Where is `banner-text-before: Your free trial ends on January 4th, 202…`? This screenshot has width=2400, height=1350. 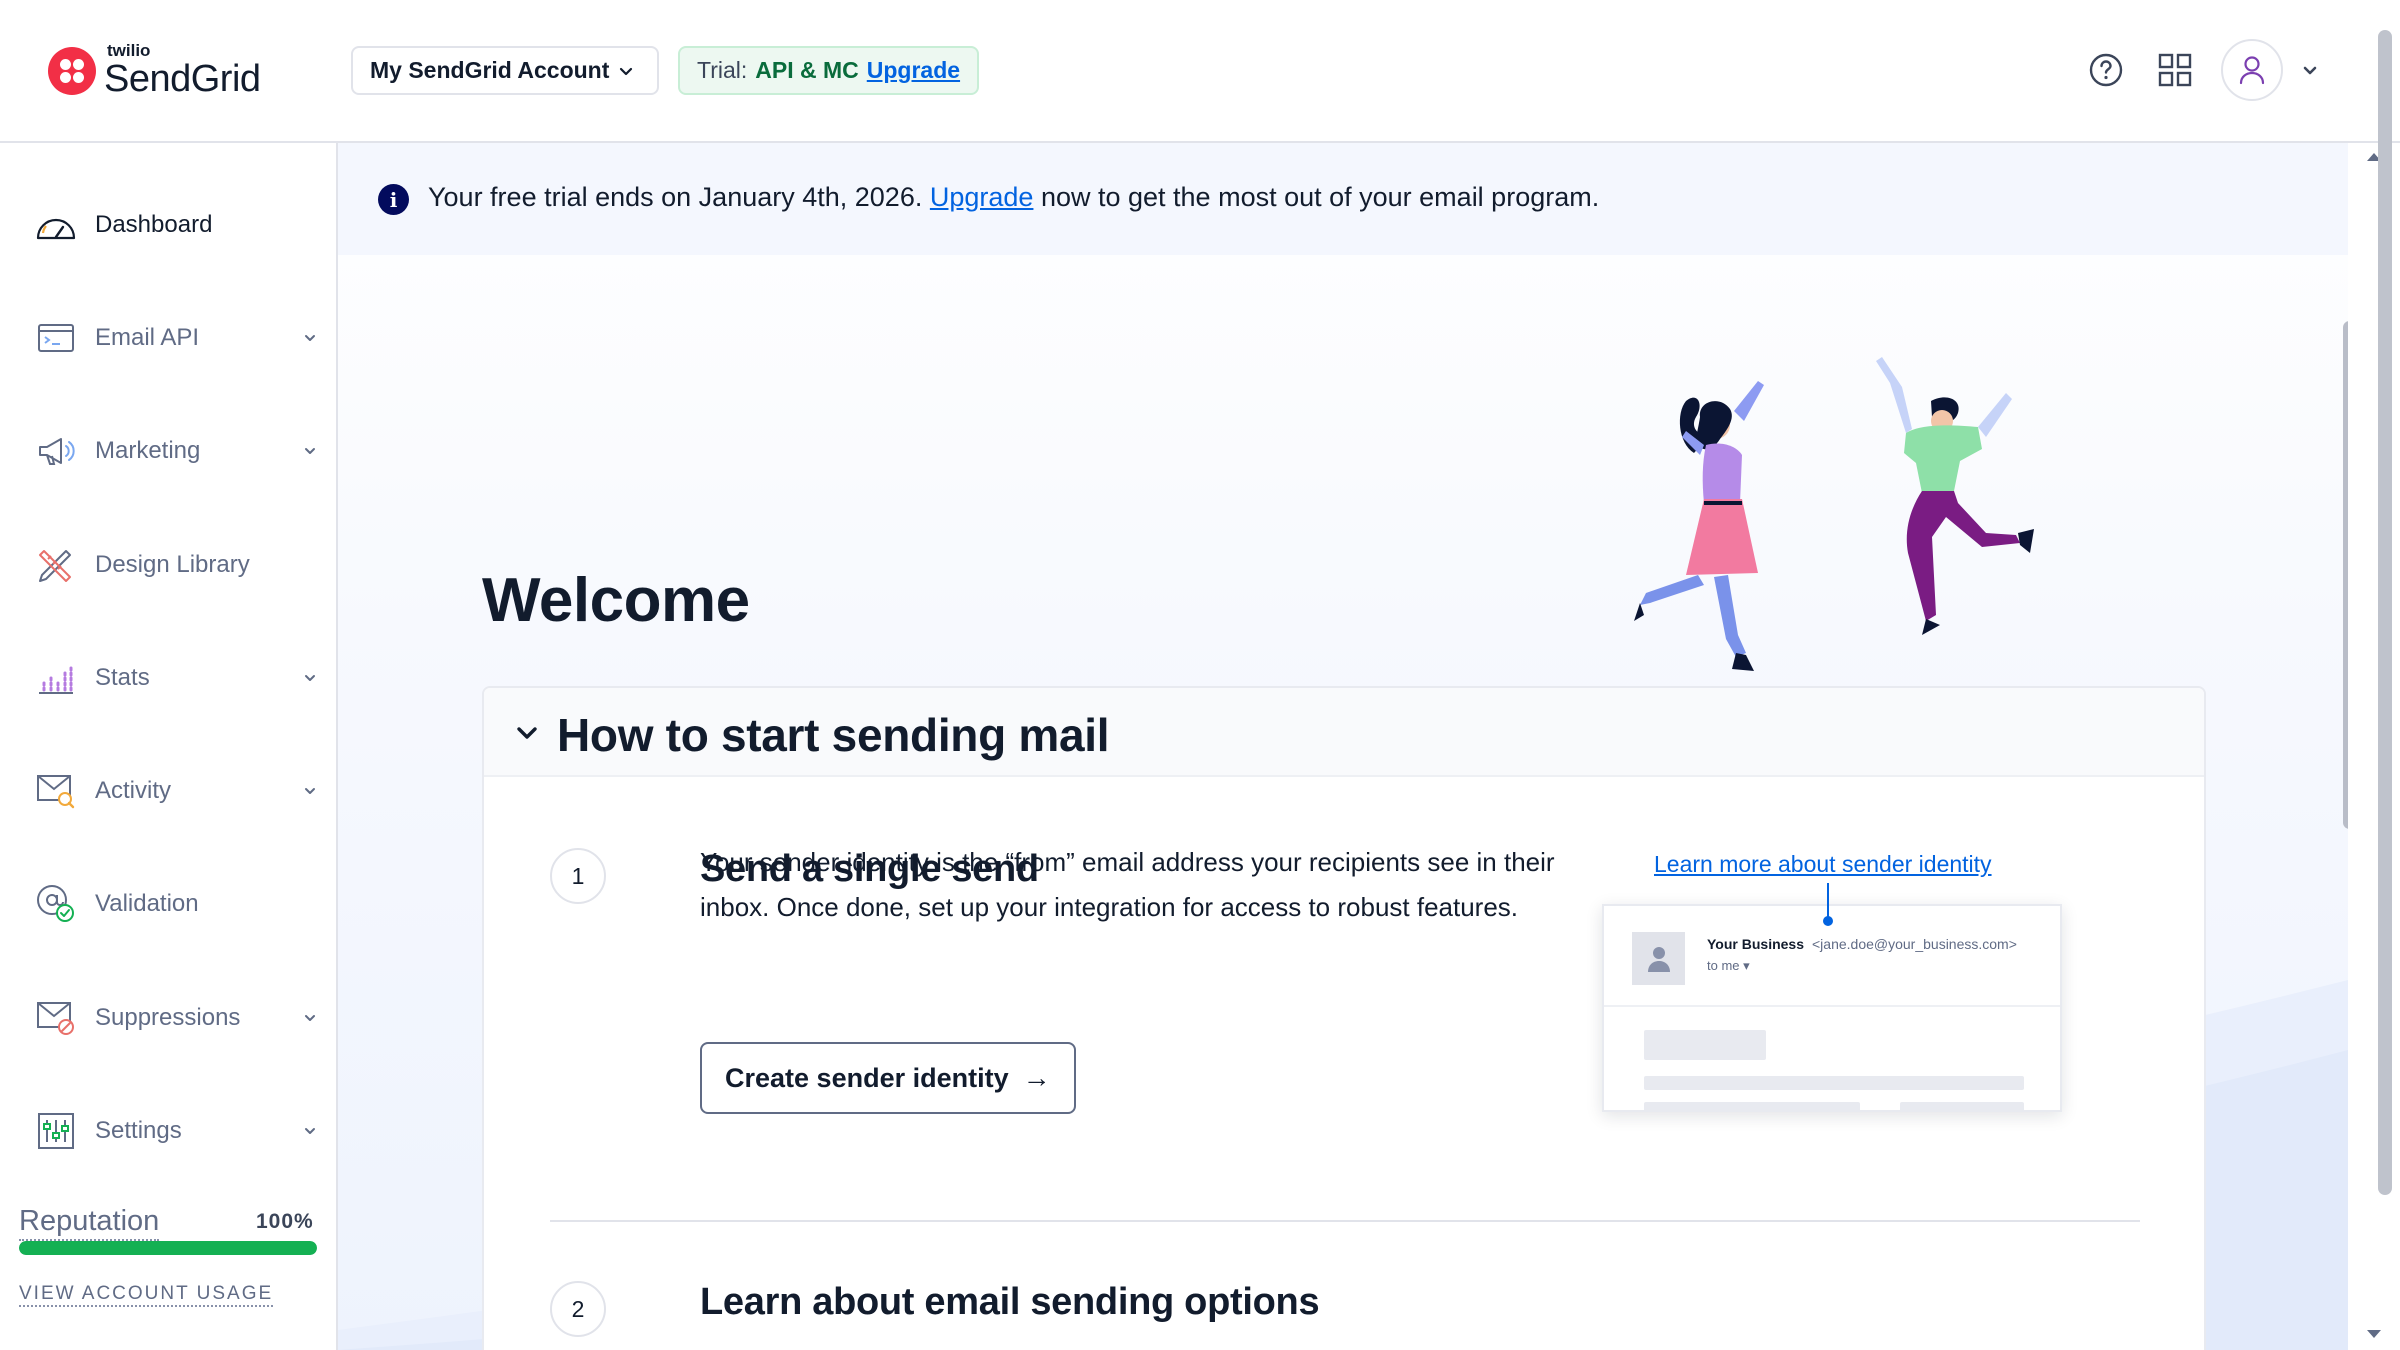
banner-text-before: Your free trial ends on January 4th, 202… is located at coordinates (675, 197).